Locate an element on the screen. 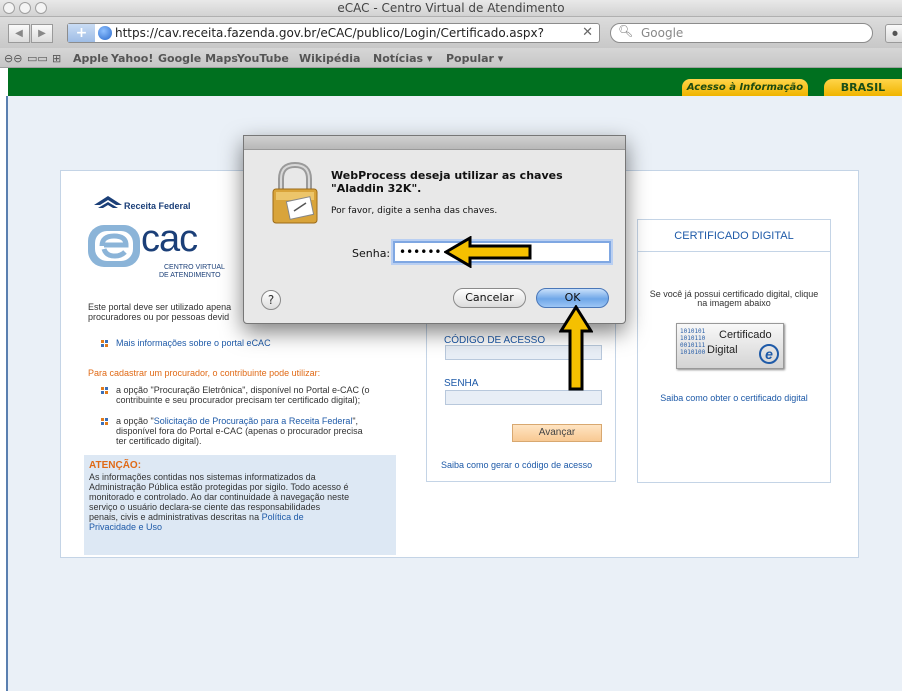 The height and width of the screenshot is (691, 902). bookmarks-book-icon: ▭▭ is located at coordinates (37, 58).